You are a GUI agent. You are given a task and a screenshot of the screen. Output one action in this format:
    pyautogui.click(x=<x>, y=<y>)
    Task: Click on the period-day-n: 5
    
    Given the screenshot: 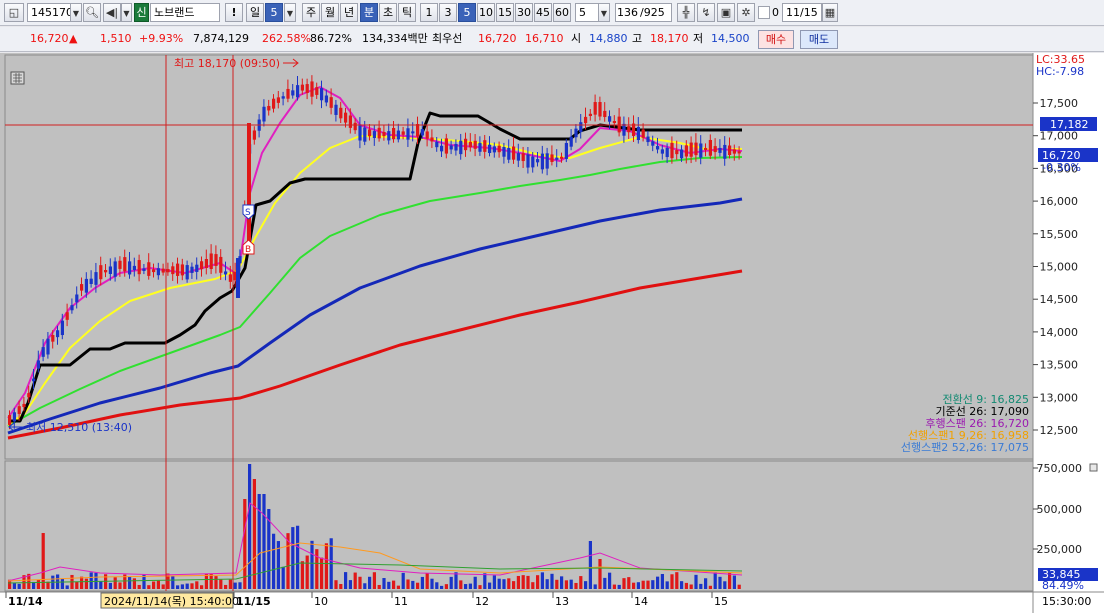 What is the action you would take?
    pyautogui.click(x=274, y=12)
    